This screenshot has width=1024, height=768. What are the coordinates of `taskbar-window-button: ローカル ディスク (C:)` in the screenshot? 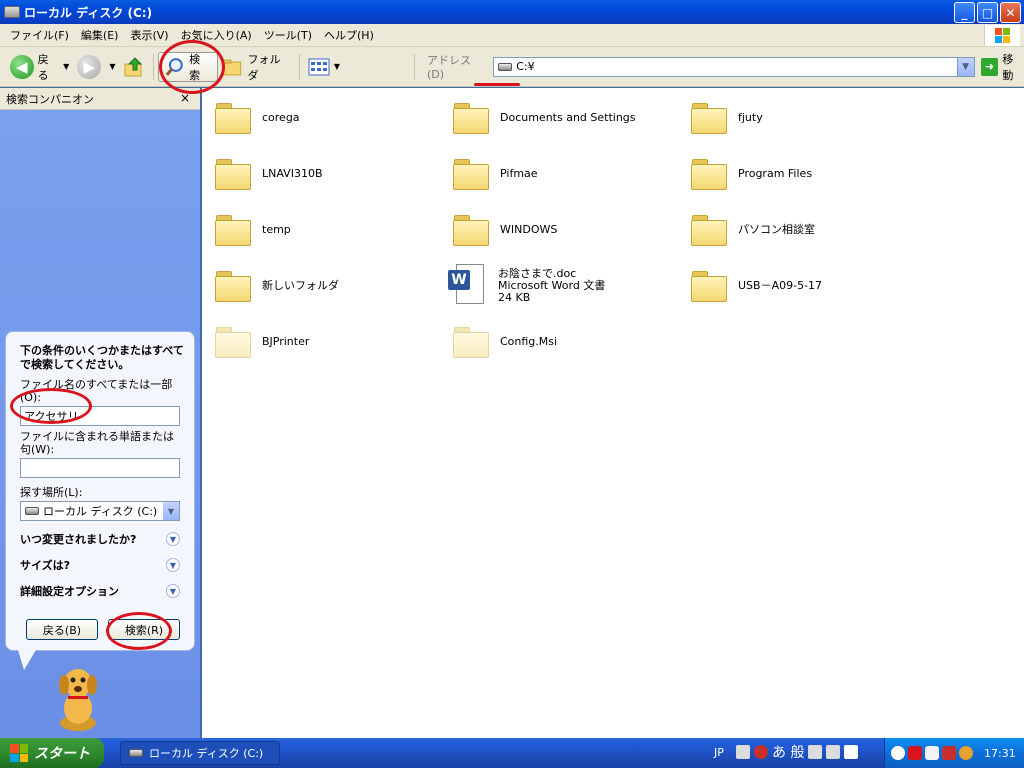 It's located at (200, 753).